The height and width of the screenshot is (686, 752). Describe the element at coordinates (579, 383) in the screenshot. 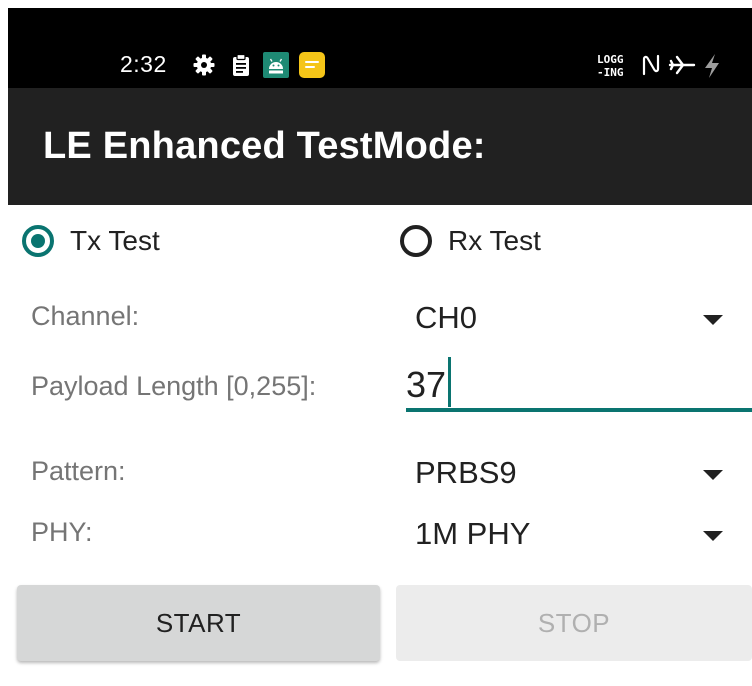

I see `payload-length-input: 37` at that location.